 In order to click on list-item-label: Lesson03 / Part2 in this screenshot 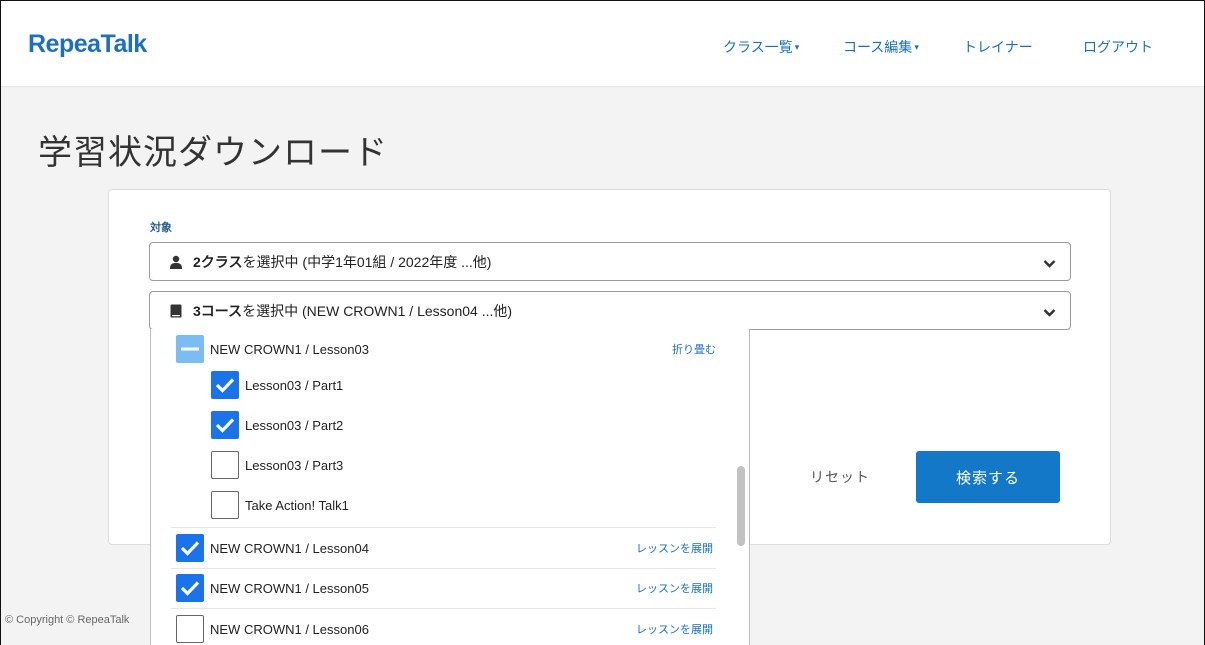, I will do `click(294, 425)`.